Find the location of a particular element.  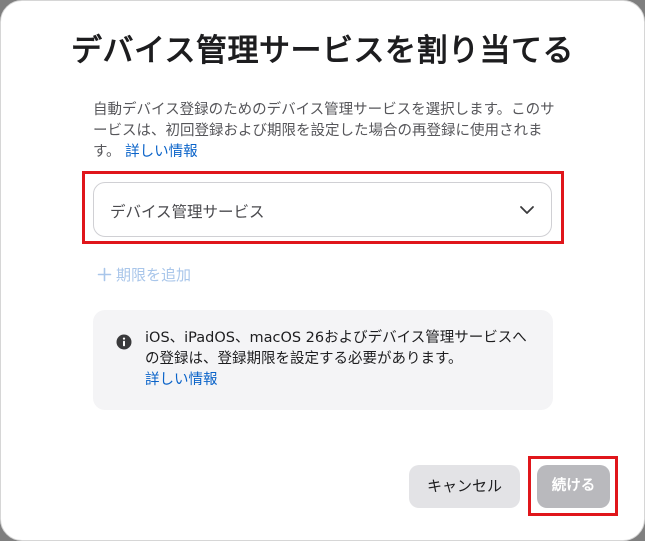

chevron-down-icon is located at coordinates (527, 210).